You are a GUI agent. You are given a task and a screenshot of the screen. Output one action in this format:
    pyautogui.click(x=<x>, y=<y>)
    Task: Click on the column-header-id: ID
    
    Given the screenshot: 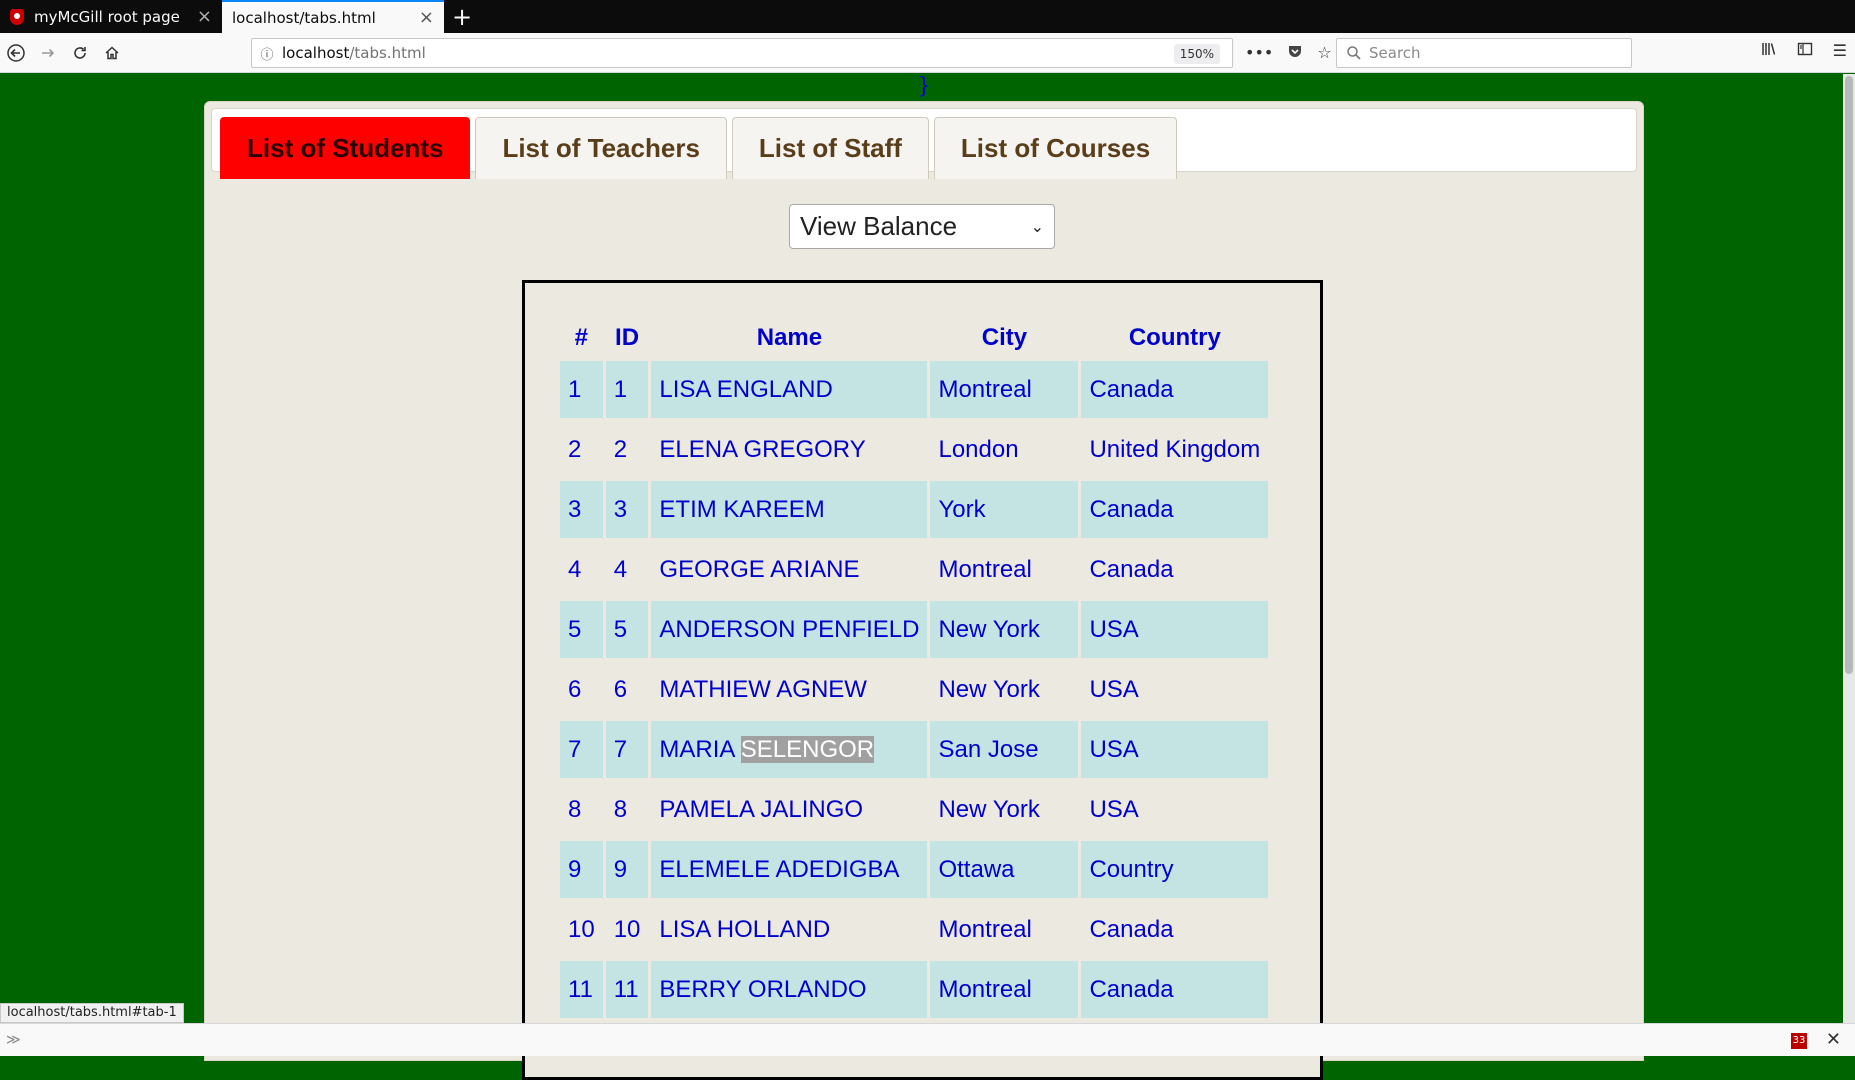 What is the action you would take?
    pyautogui.click(x=627, y=338)
    